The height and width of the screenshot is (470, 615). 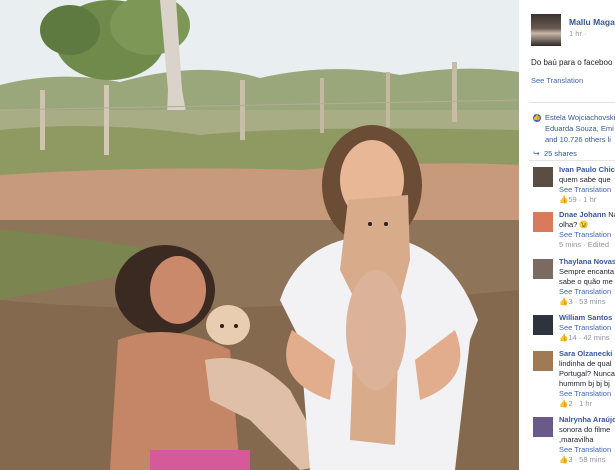 What do you see at coordinates (585, 429) in the screenshot?
I see `comment-text: sonora do filme` at bounding box center [585, 429].